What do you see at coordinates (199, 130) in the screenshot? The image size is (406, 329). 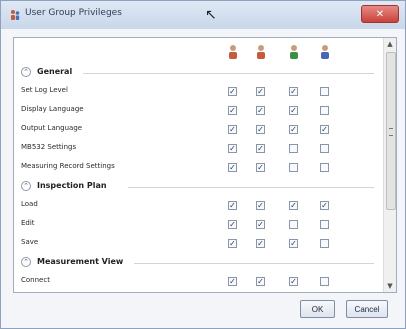 I see `privilege-row: Output Language ✓ ✓ ✓ ✓` at bounding box center [199, 130].